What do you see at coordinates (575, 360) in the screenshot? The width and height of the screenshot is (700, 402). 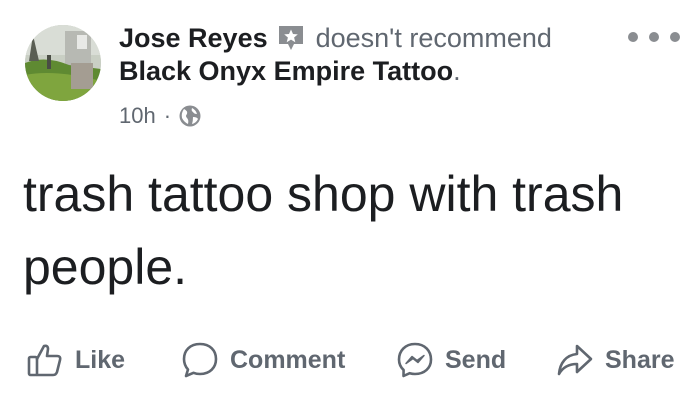 I see `share-arrow-icon` at bounding box center [575, 360].